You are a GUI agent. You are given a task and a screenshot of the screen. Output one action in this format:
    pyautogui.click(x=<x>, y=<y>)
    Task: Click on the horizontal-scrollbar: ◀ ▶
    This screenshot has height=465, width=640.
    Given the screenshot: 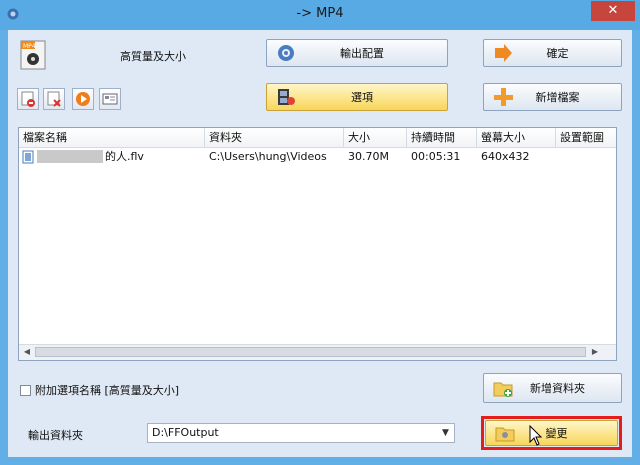 What is the action you would take?
    pyautogui.click(x=317, y=352)
    